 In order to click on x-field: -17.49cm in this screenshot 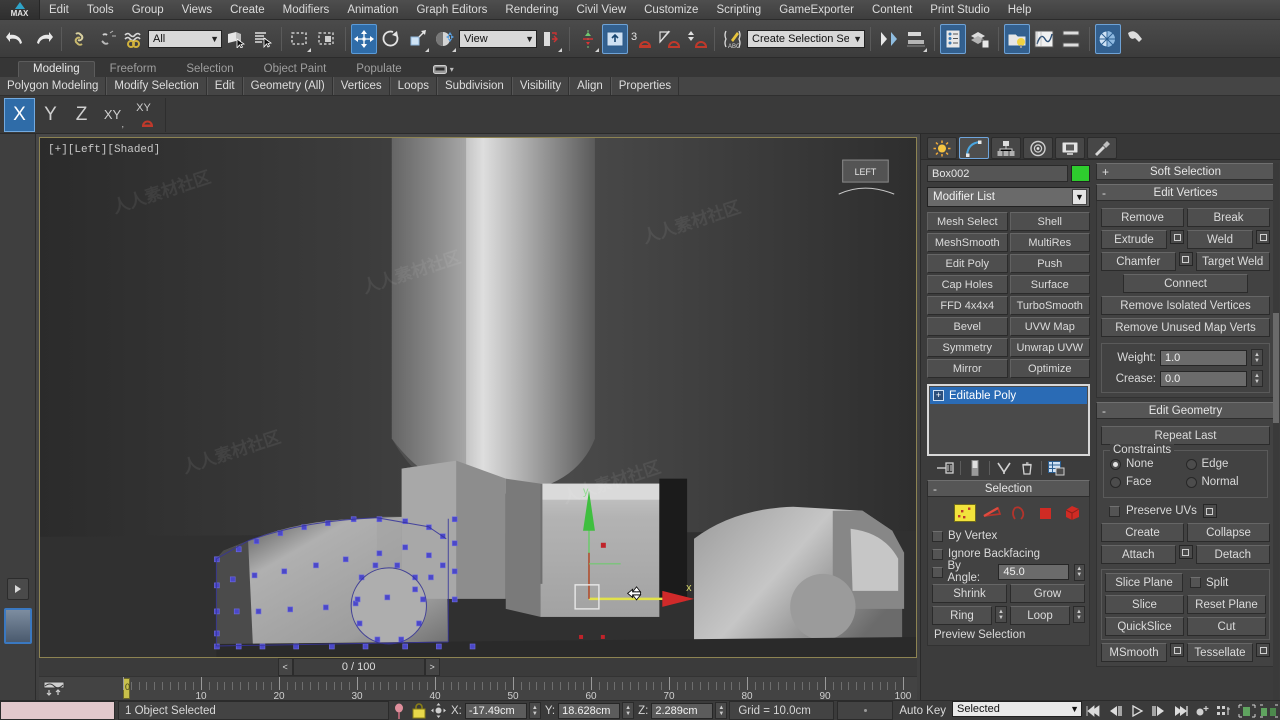, I will do `click(495, 710)`.